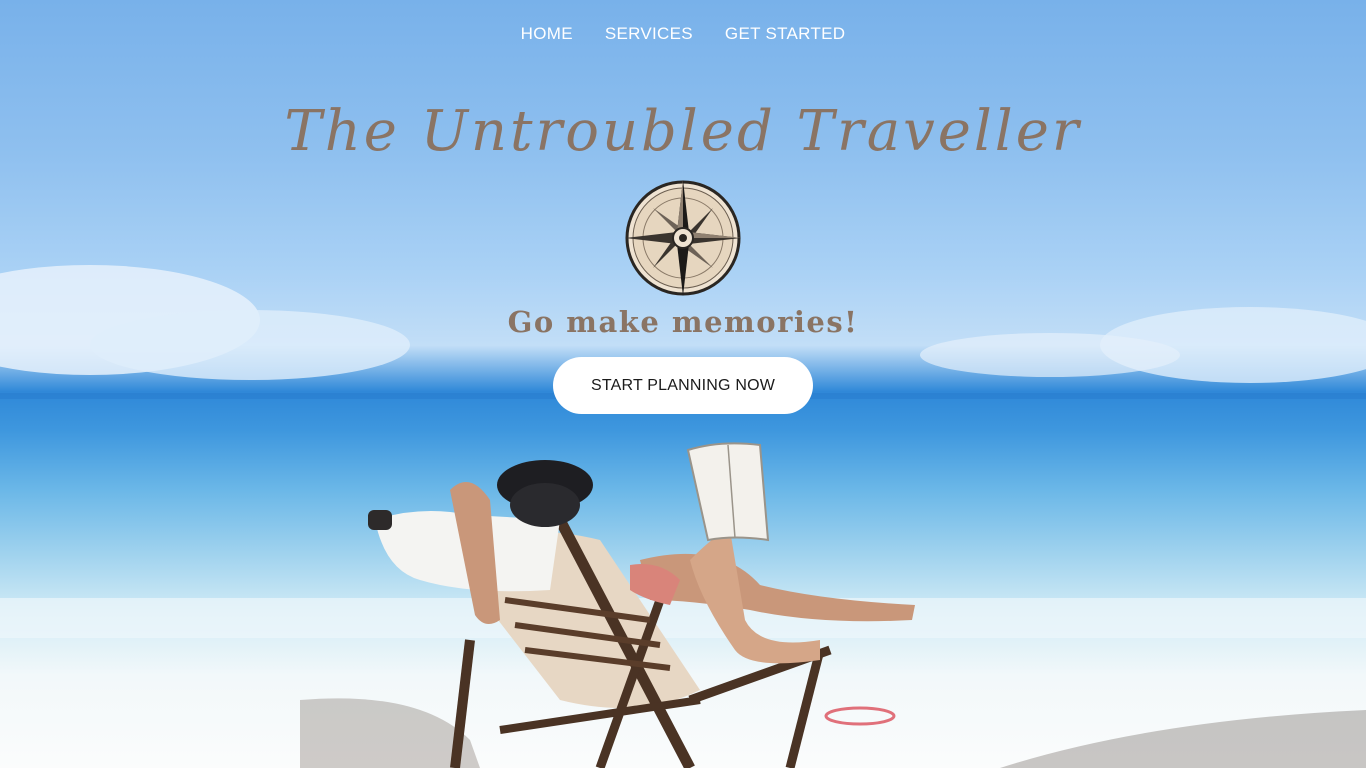 The image size is (1366, 768). I want to click on compass-rose-icon, so click(683, 238).